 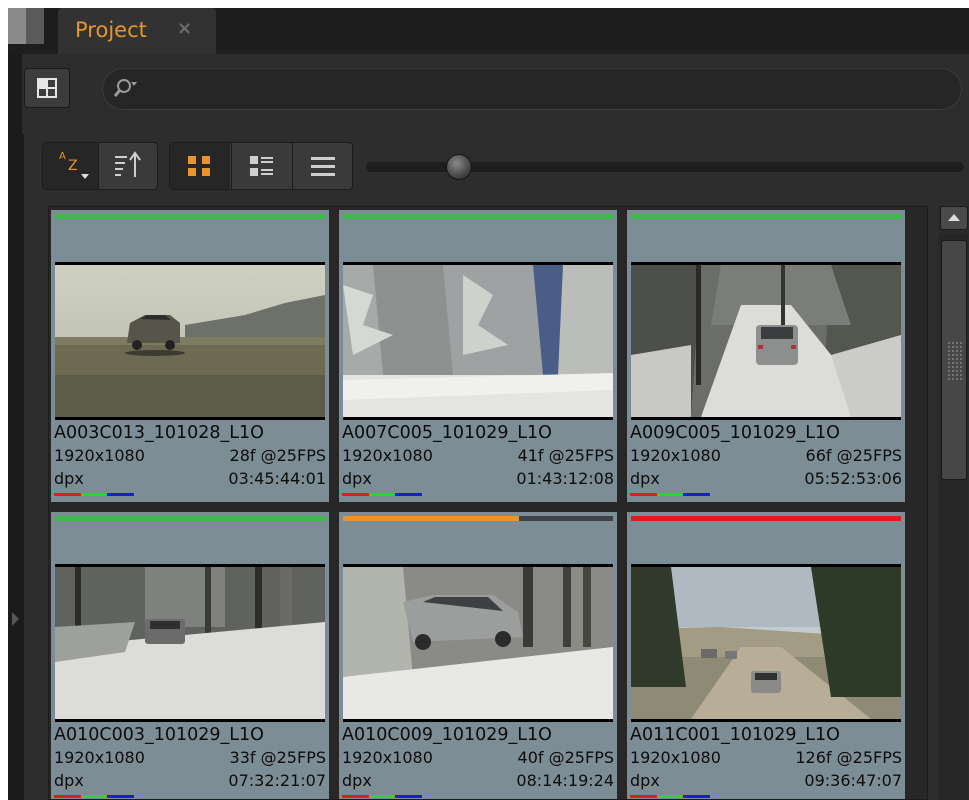 I want to click on sort-z-label: Z, so click(x=73, y=166).